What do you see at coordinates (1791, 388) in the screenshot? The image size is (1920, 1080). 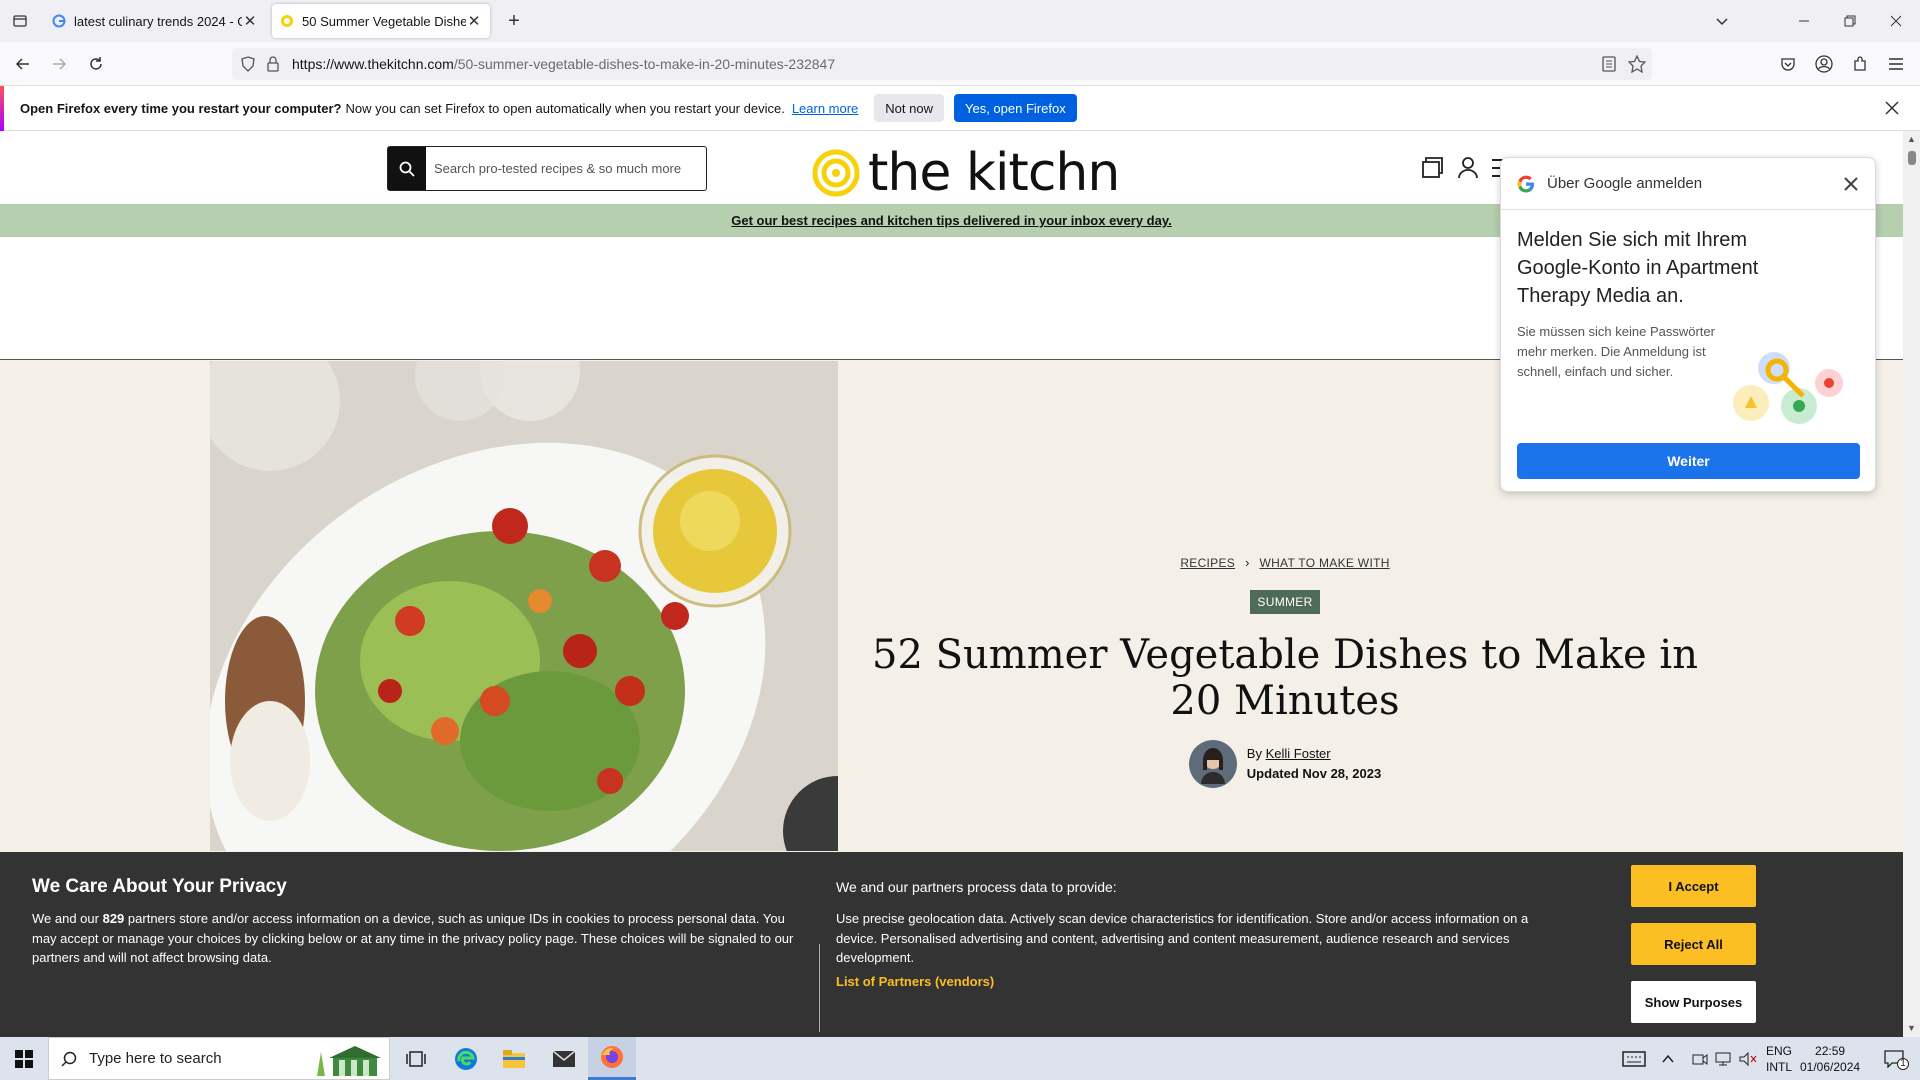 I see `passkey-illustration-icon` at bounding box center [1791, 388].